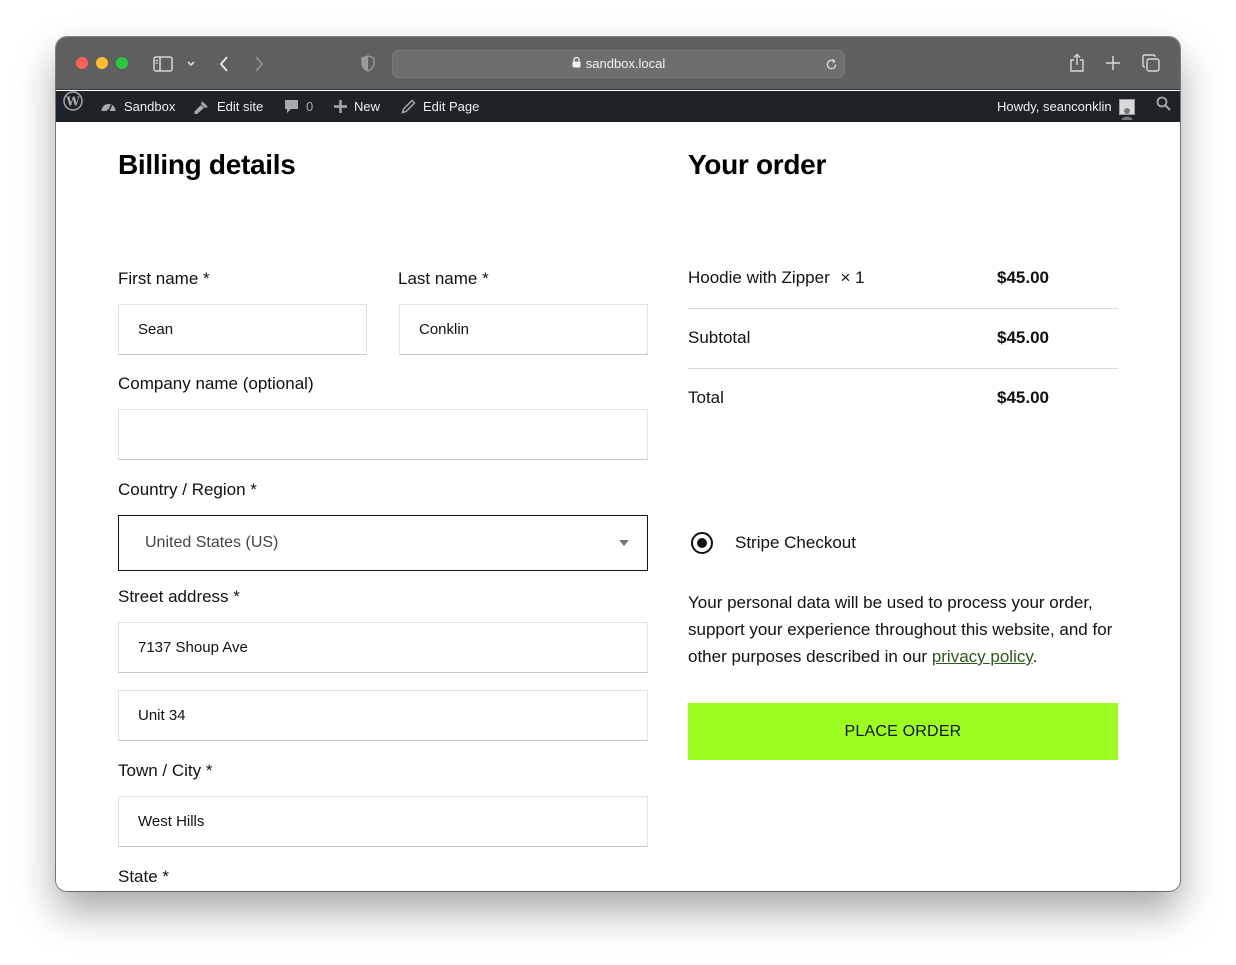 The height and width of the screenshot is (965, 1236). I want to click on admin-bar-my-account: Howdy, seanconklin, so click(1066, 106).